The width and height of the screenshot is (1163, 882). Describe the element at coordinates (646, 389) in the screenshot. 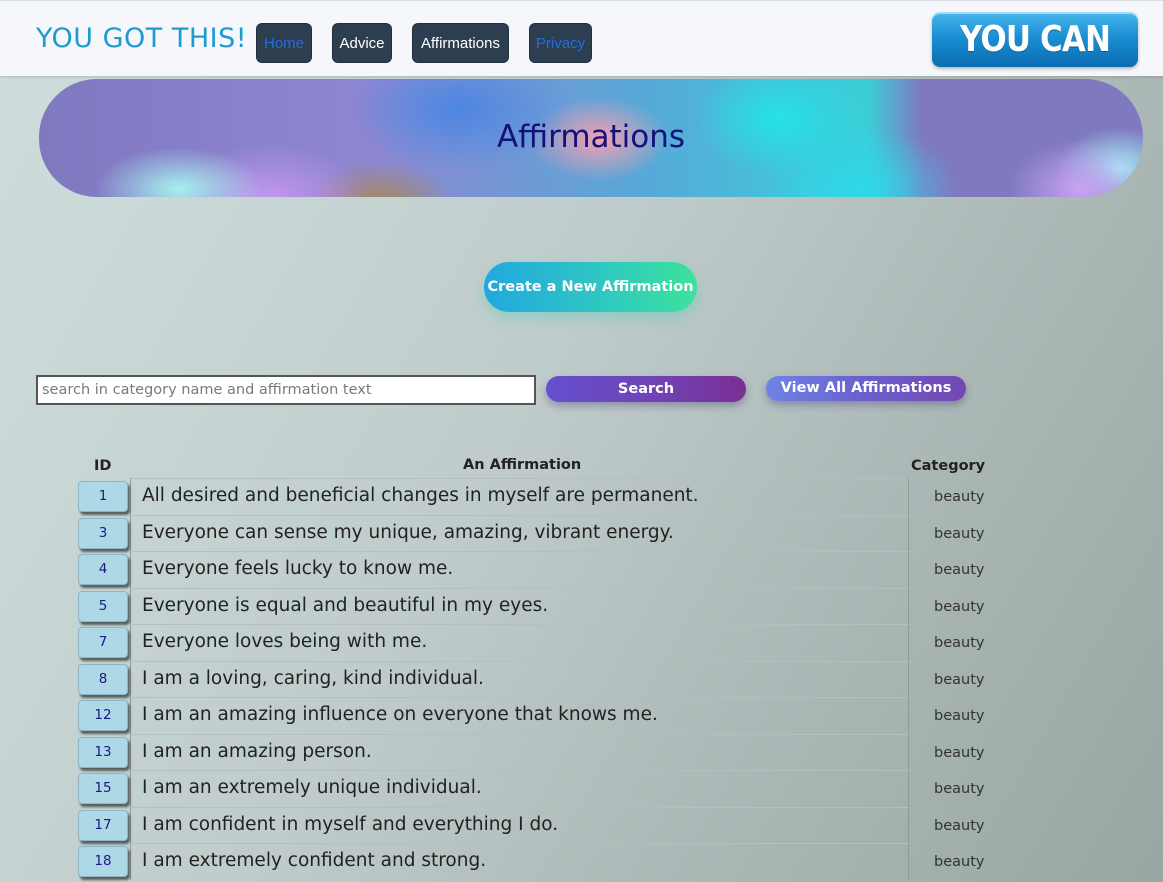

I see `search-button: Search` at that location.